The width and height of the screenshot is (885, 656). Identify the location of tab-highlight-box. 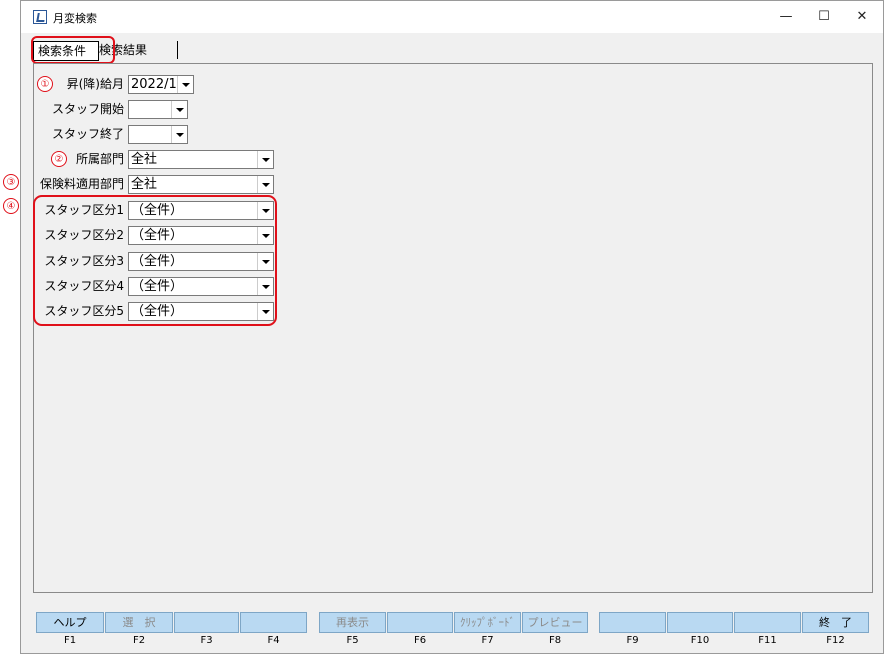
(73, 50).